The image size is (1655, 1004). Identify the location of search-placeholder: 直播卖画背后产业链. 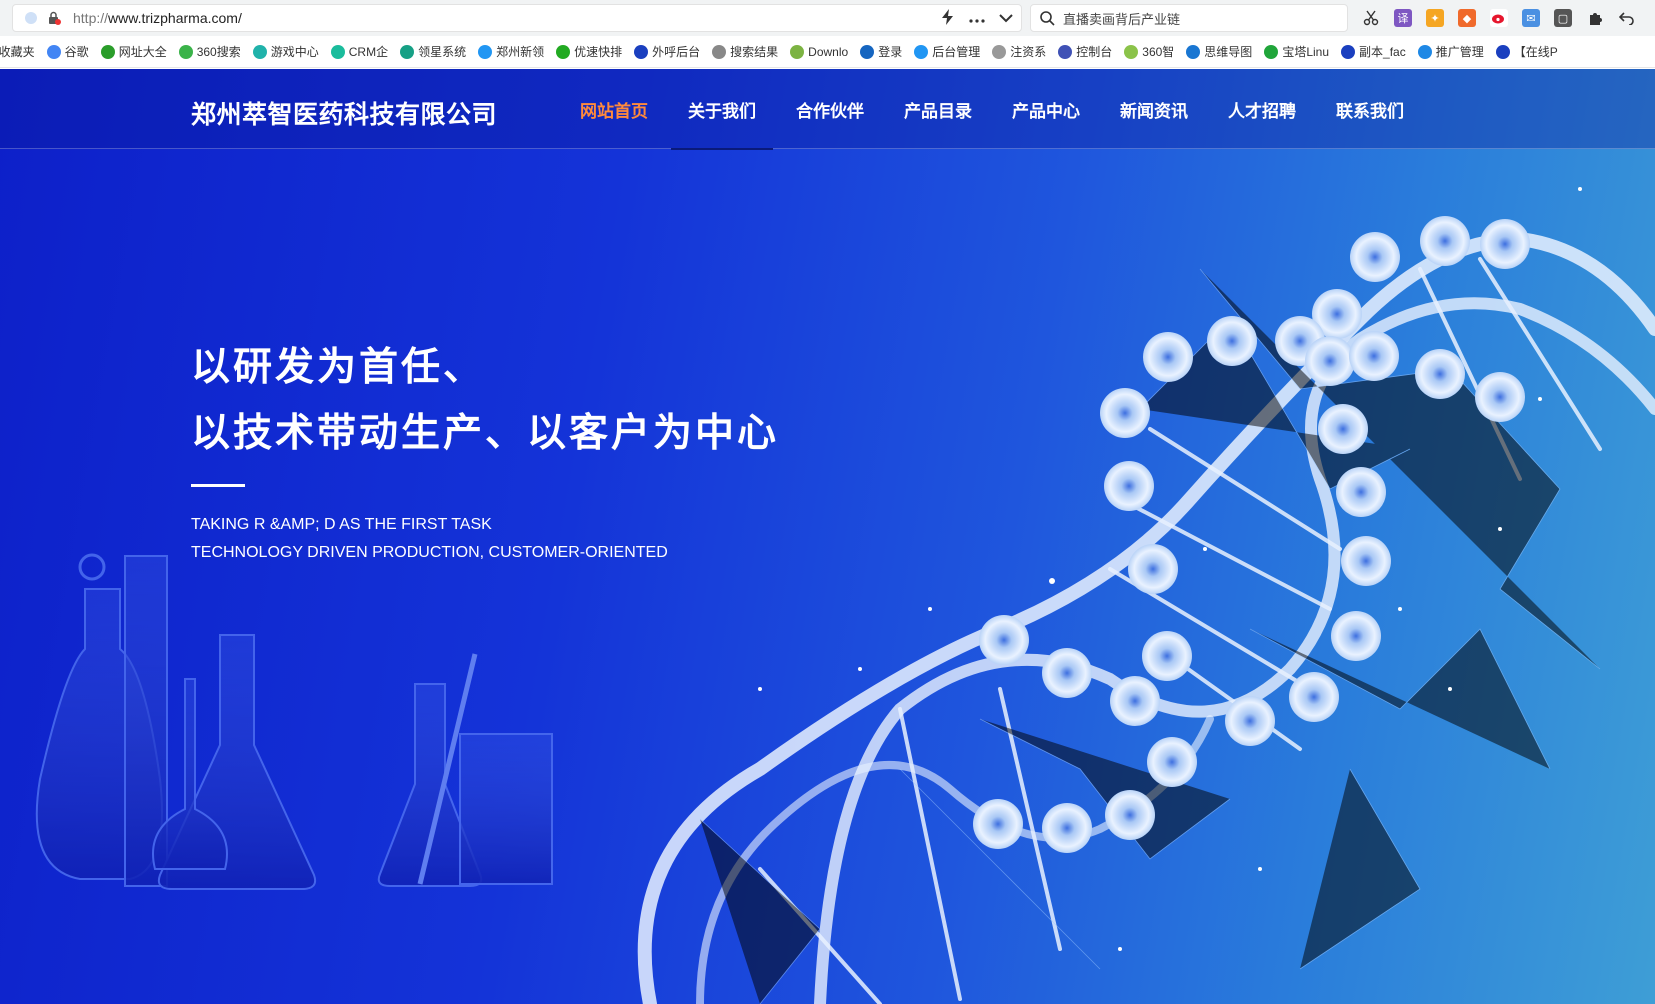
(1122, 19).